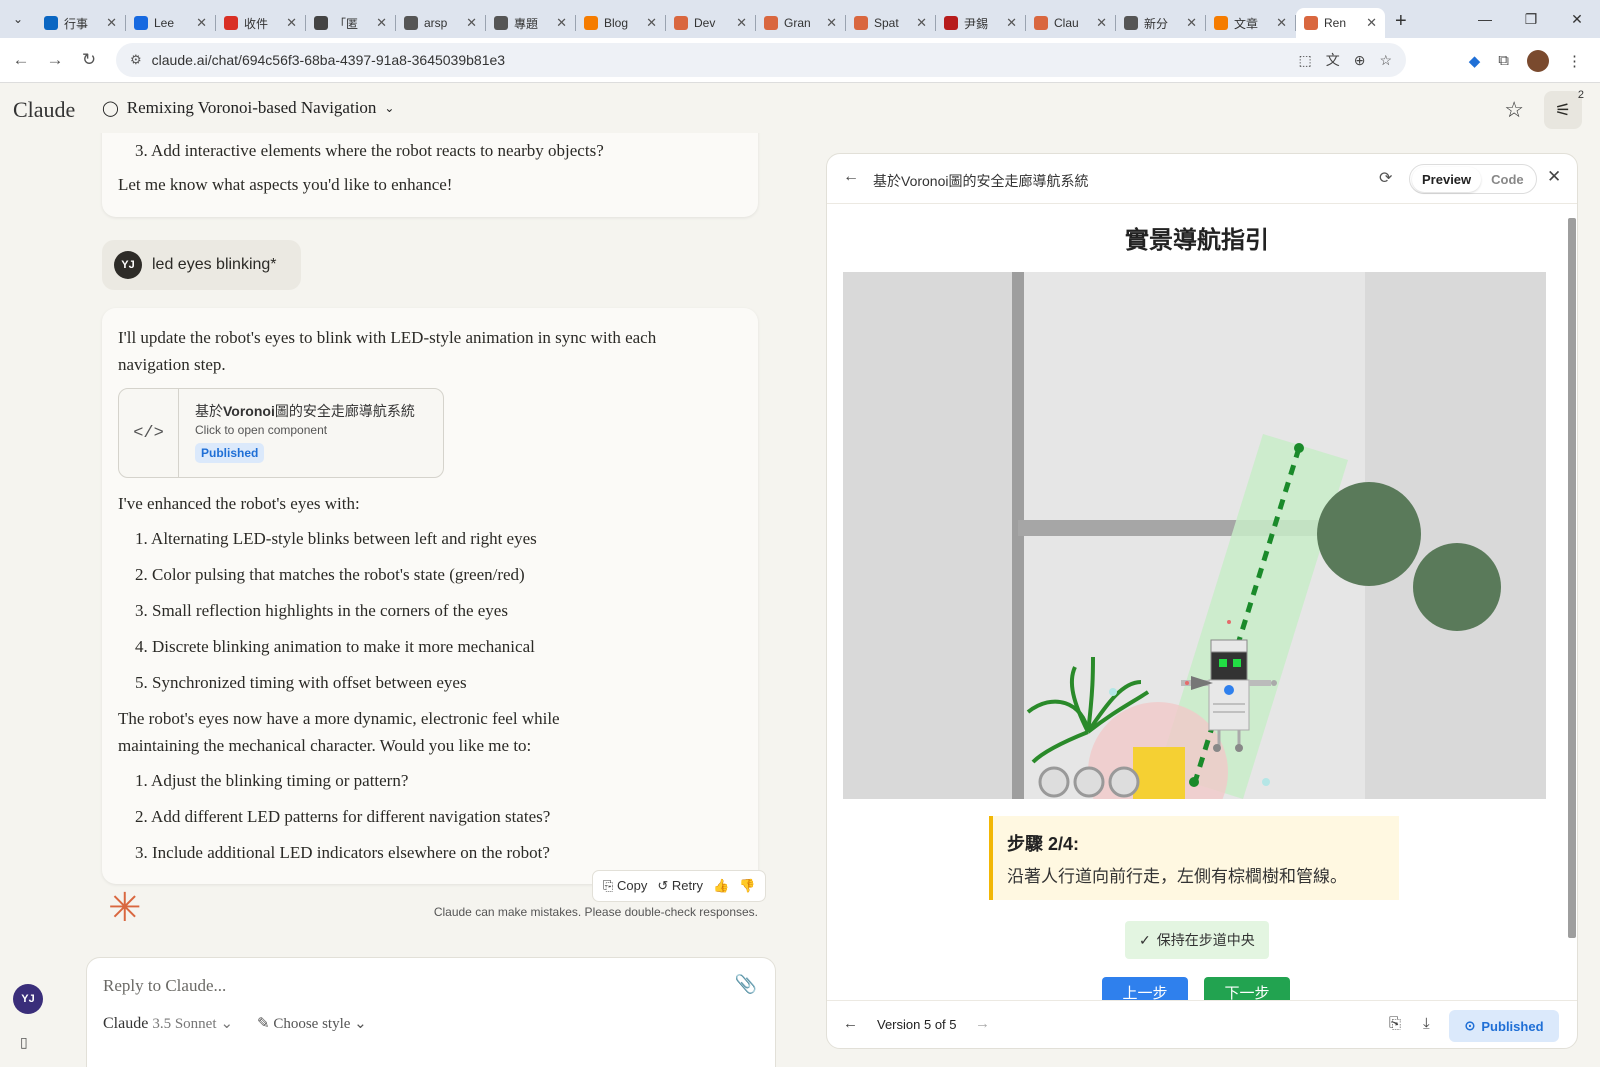 The width and height of the screenshot is (1600, 1067). I want to click on browser-tab: 尹錫 ✕, so click(980, 23).